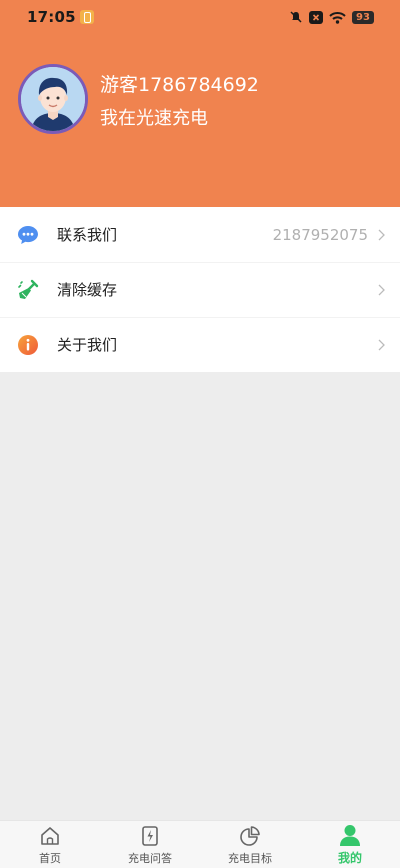  What do you see at coordinates (87, 290) in the screenshot?
I see `menu-item-label: 清除缓存` at bounding box center [87, 290].